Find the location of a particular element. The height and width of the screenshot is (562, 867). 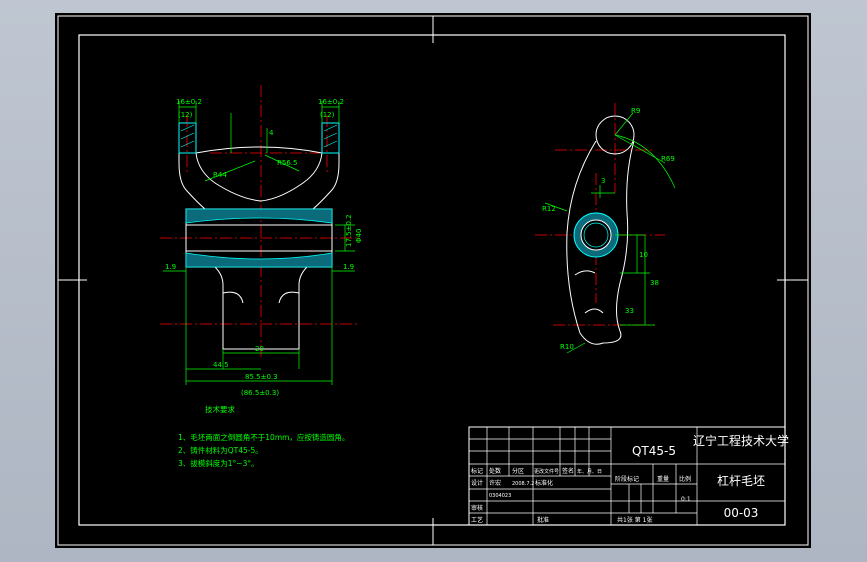

dim-bottom-total: 85.5±0.3 is located at coordinates (261, 377).